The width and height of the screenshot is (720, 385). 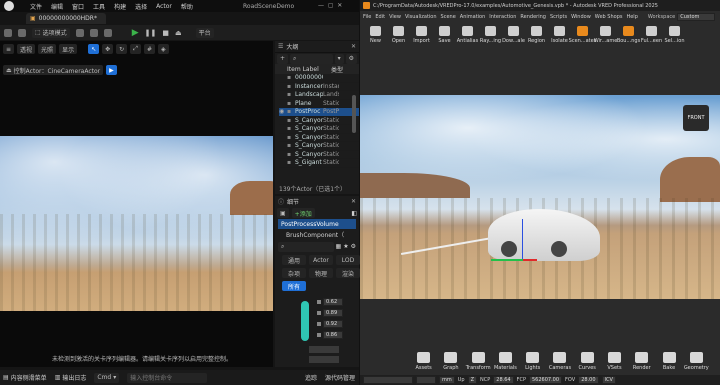 I want to click on vred-module-button: Cameras, so click(x=559, y=361).